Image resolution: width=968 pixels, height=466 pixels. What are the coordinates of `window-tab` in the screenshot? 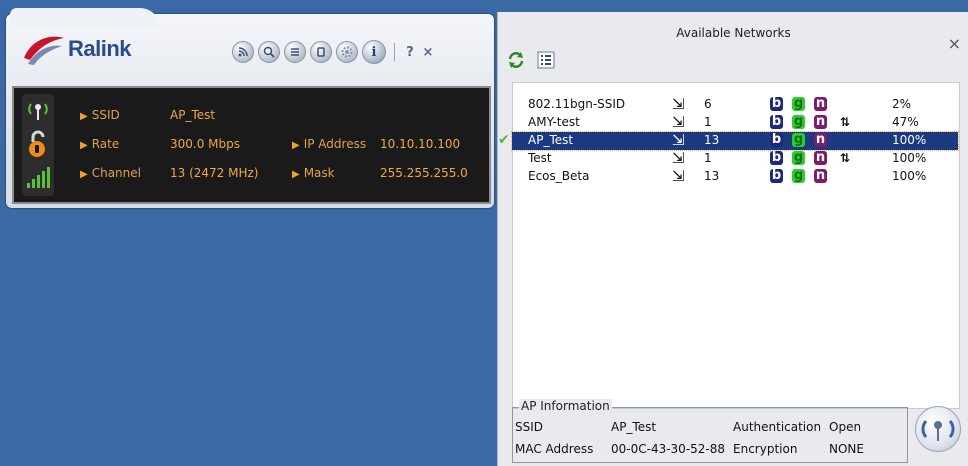 It's located at (85, 18).